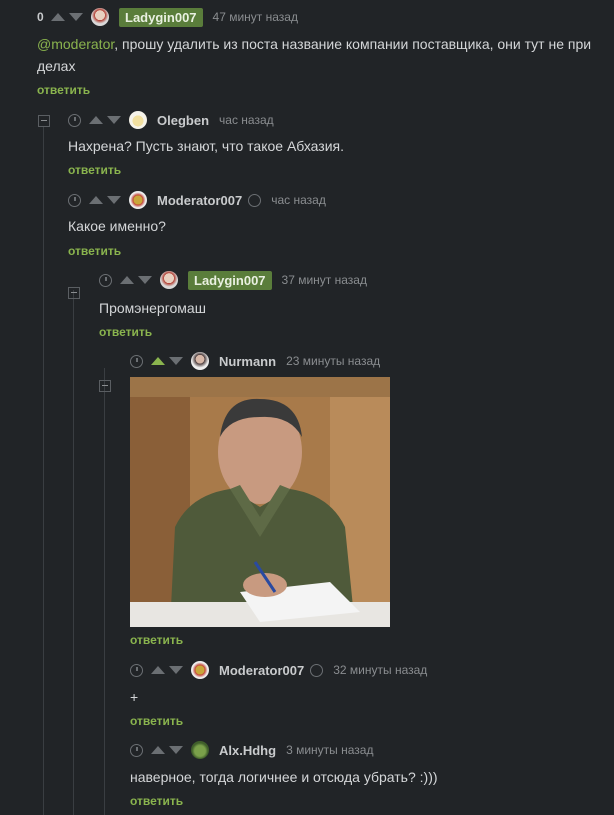 This screenshot has width=614, height=815. Describe the element at coordinates (134, 697) in the screenshot. I see `comment-text: +` at that location.